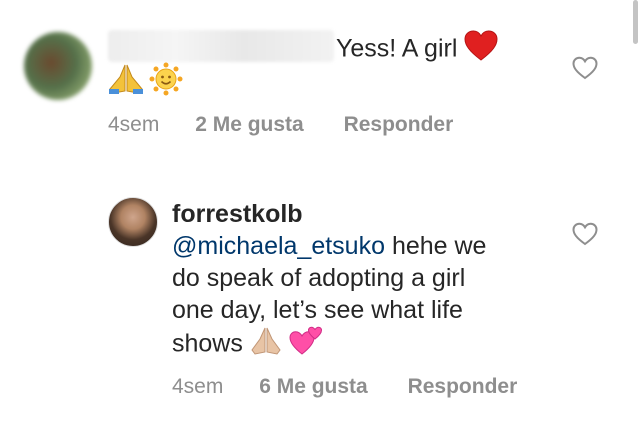 The height and width of the screenshot is (446, 640). I want to click on scrollbar, so click(635, 22).